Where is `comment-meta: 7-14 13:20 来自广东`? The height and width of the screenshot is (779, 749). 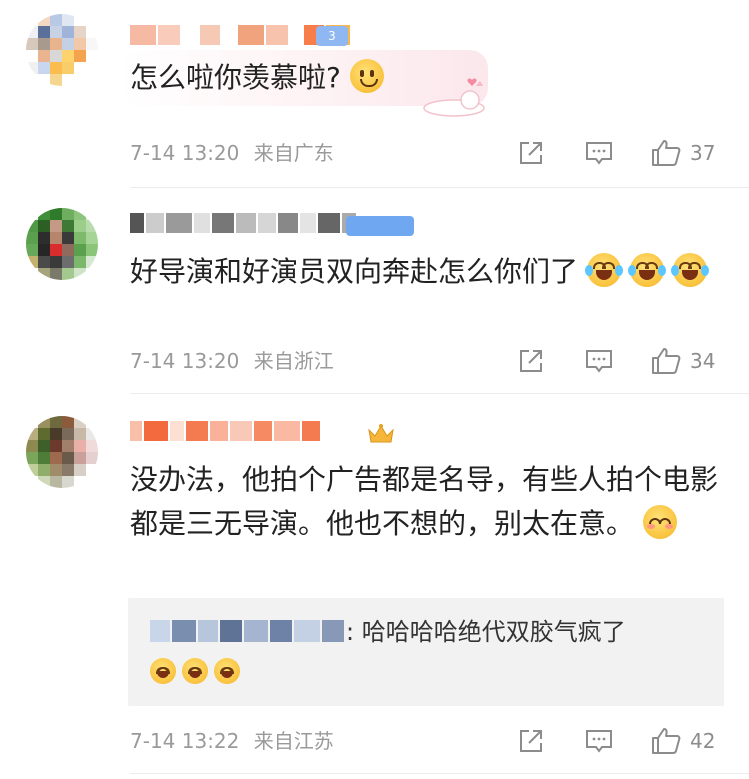
comment-meta: 7-14 13:20 来自广东 is located at coordinates (232, 153).